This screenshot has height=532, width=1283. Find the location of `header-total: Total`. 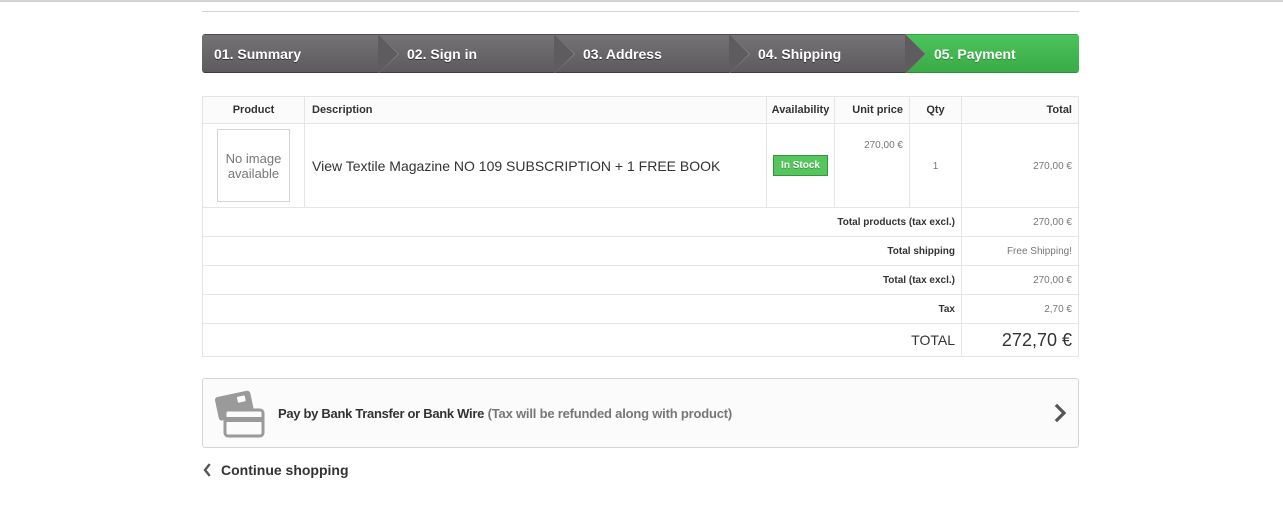

header-total: Total is located at coordinates (1020, 110).